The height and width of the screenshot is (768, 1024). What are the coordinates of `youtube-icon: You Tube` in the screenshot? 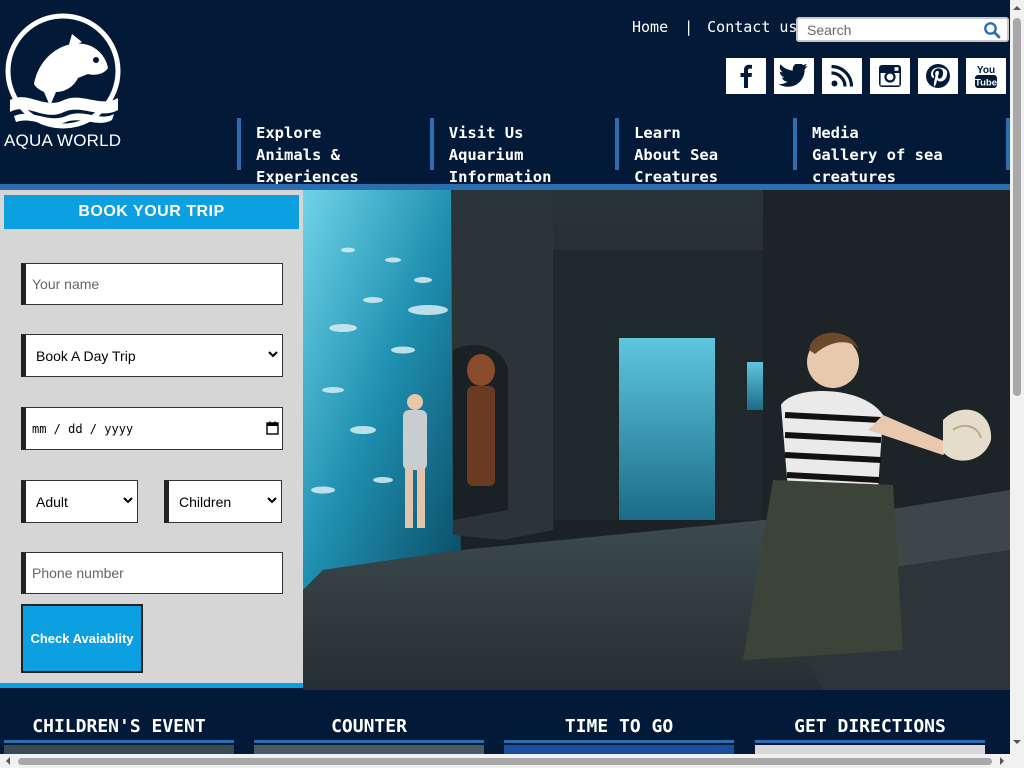 It's located at (986, 76).